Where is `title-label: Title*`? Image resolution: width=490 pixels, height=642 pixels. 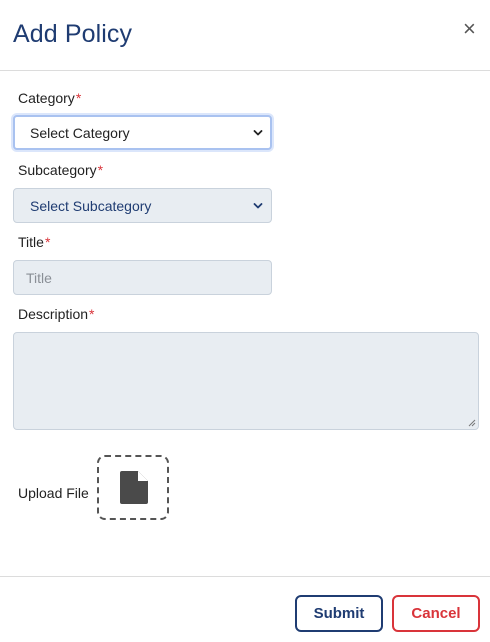
title-label: Title* is located at coordinates (34, 242).